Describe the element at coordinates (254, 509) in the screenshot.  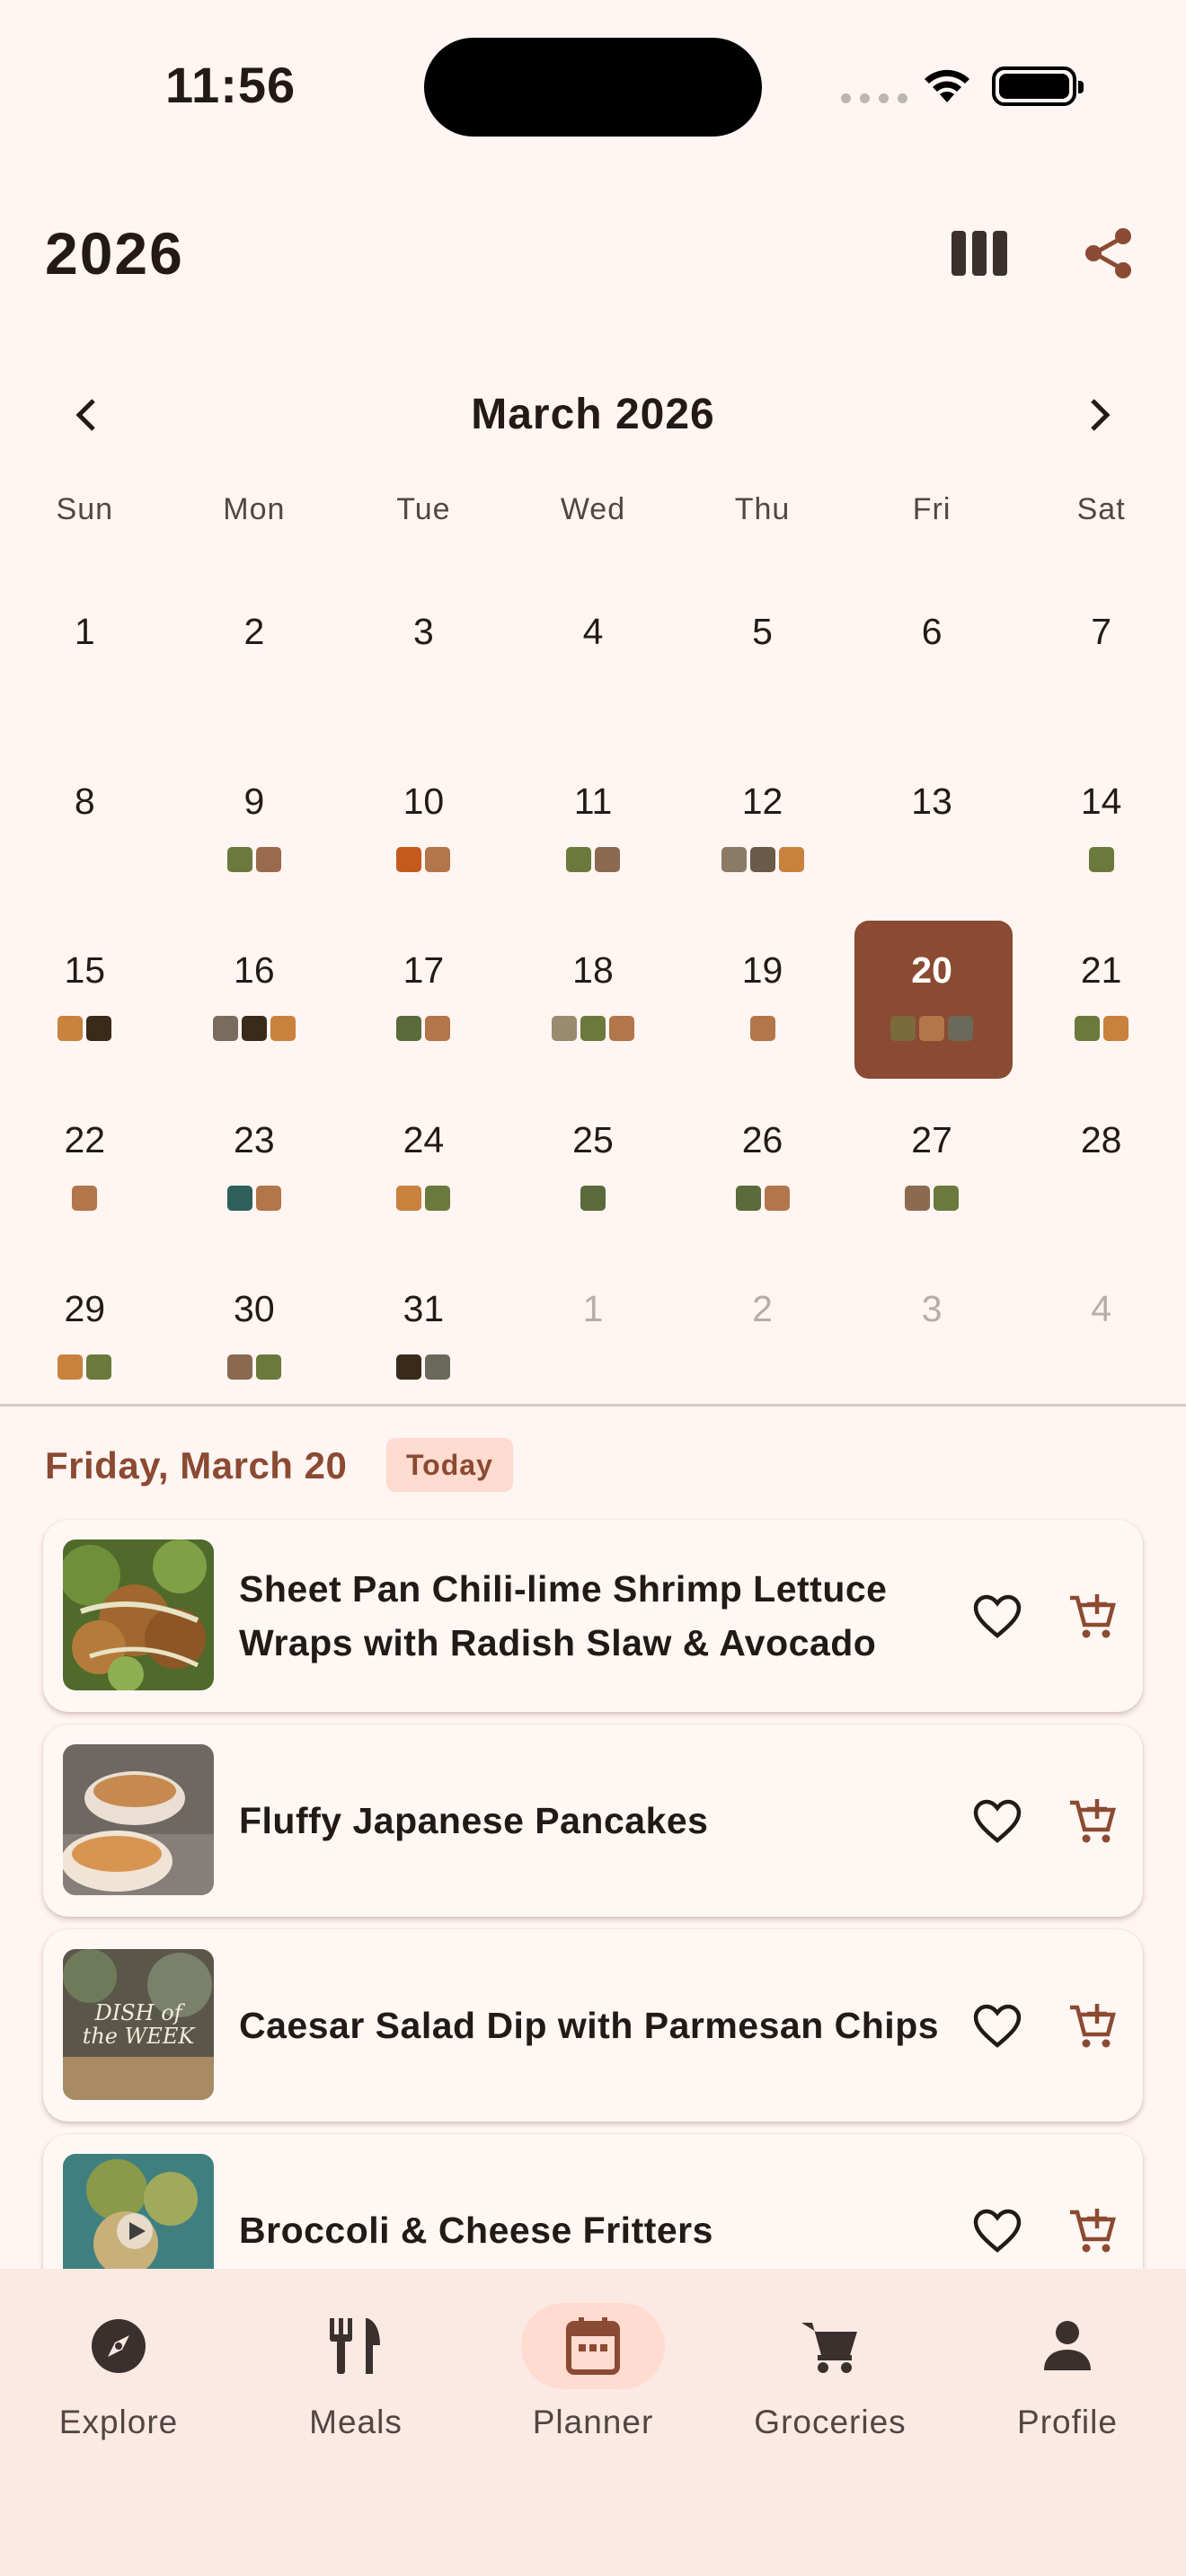
I see `weekday-label: Mon` at that location.